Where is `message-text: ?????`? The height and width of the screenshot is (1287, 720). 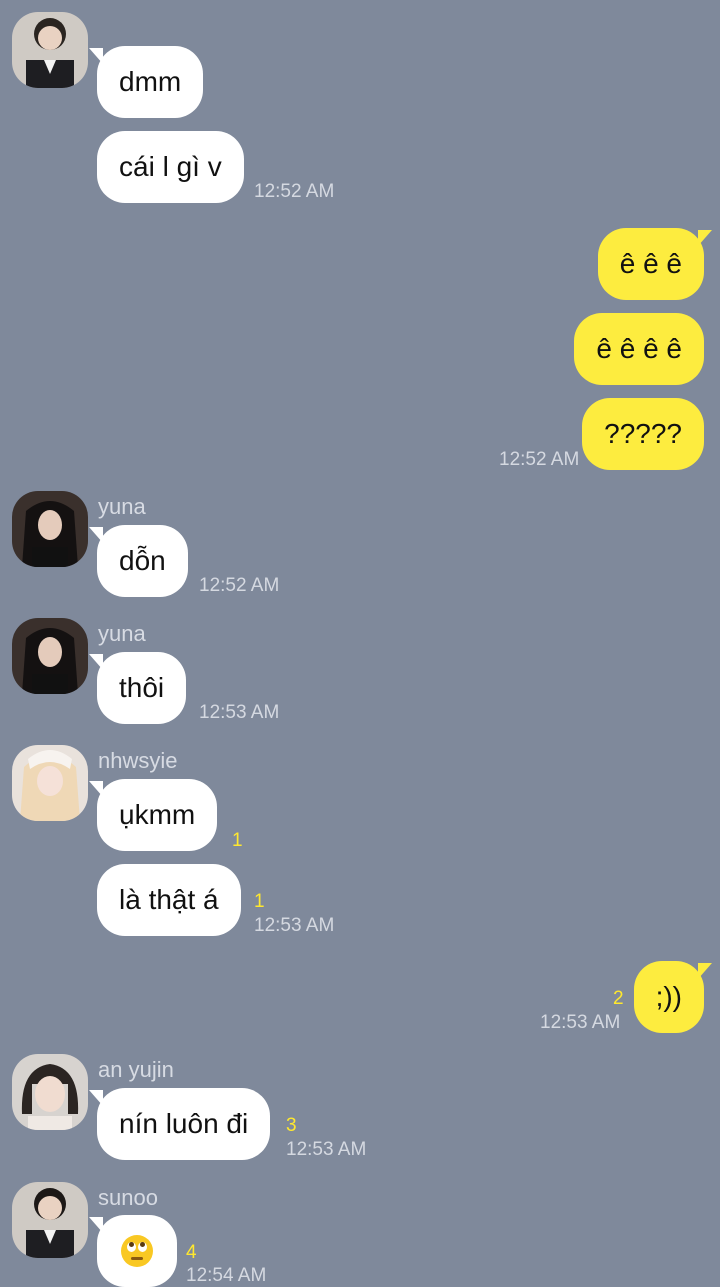 message-text: ????? is located at coordinates (643, 433).